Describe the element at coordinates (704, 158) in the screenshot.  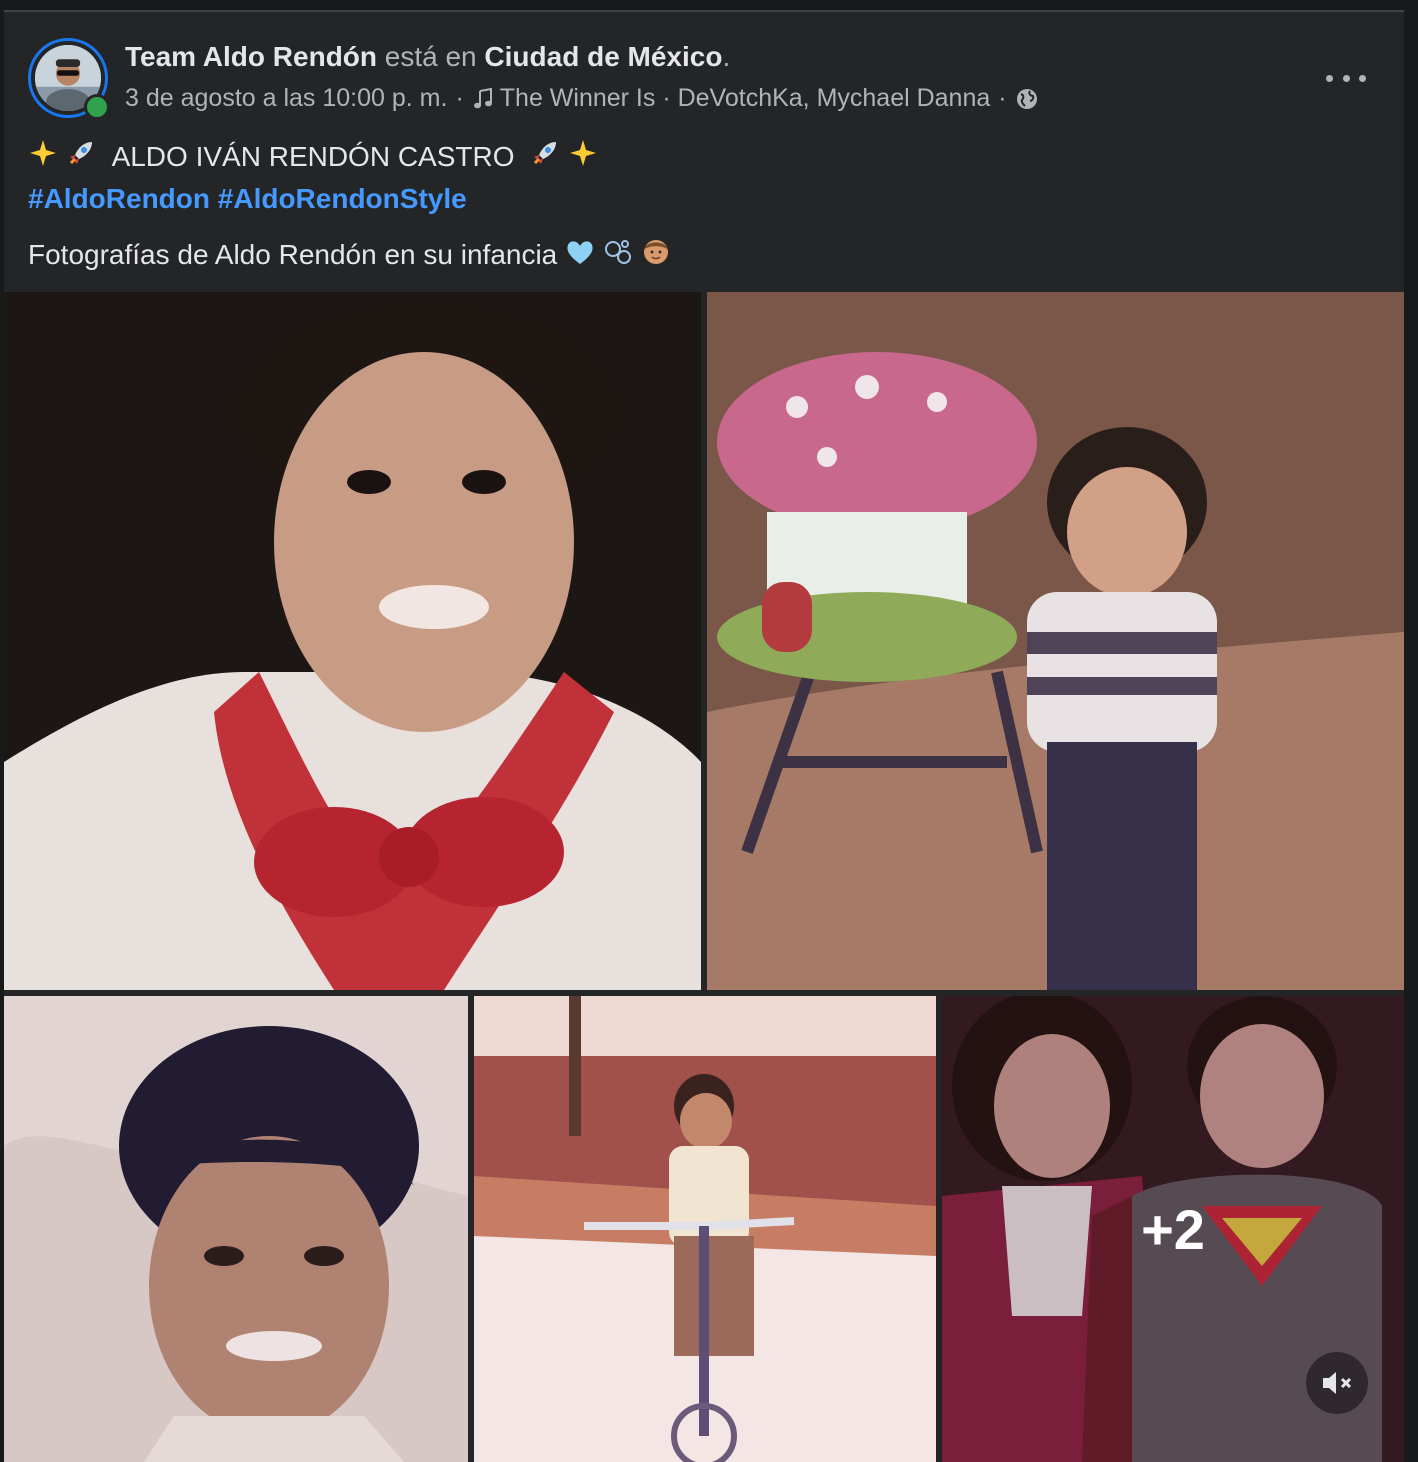
I see `post-title-row: ALDO IVÁN RENDÓN CASTRO` at that location.